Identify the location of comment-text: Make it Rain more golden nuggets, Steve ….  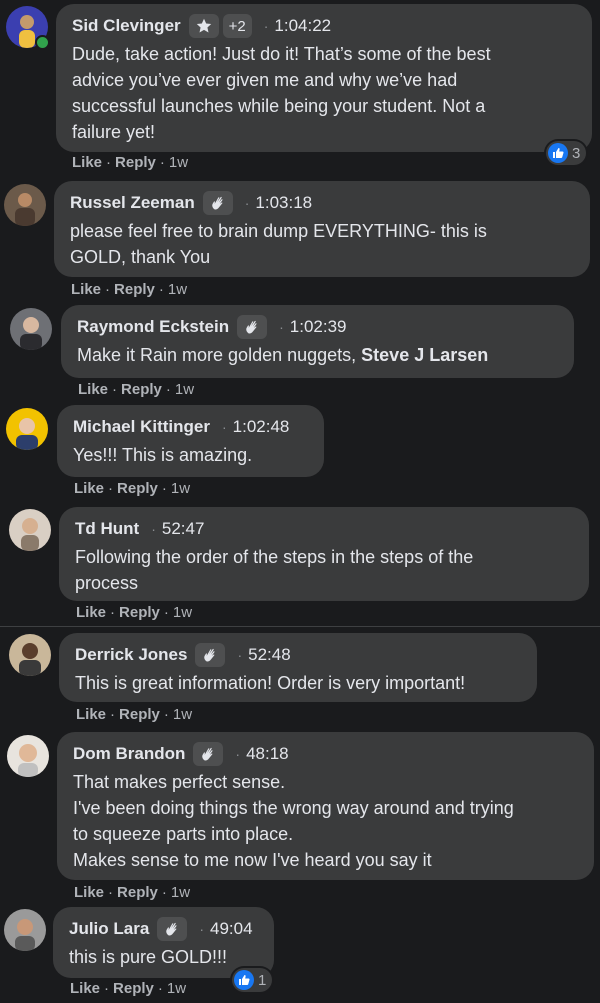
(317, 355).